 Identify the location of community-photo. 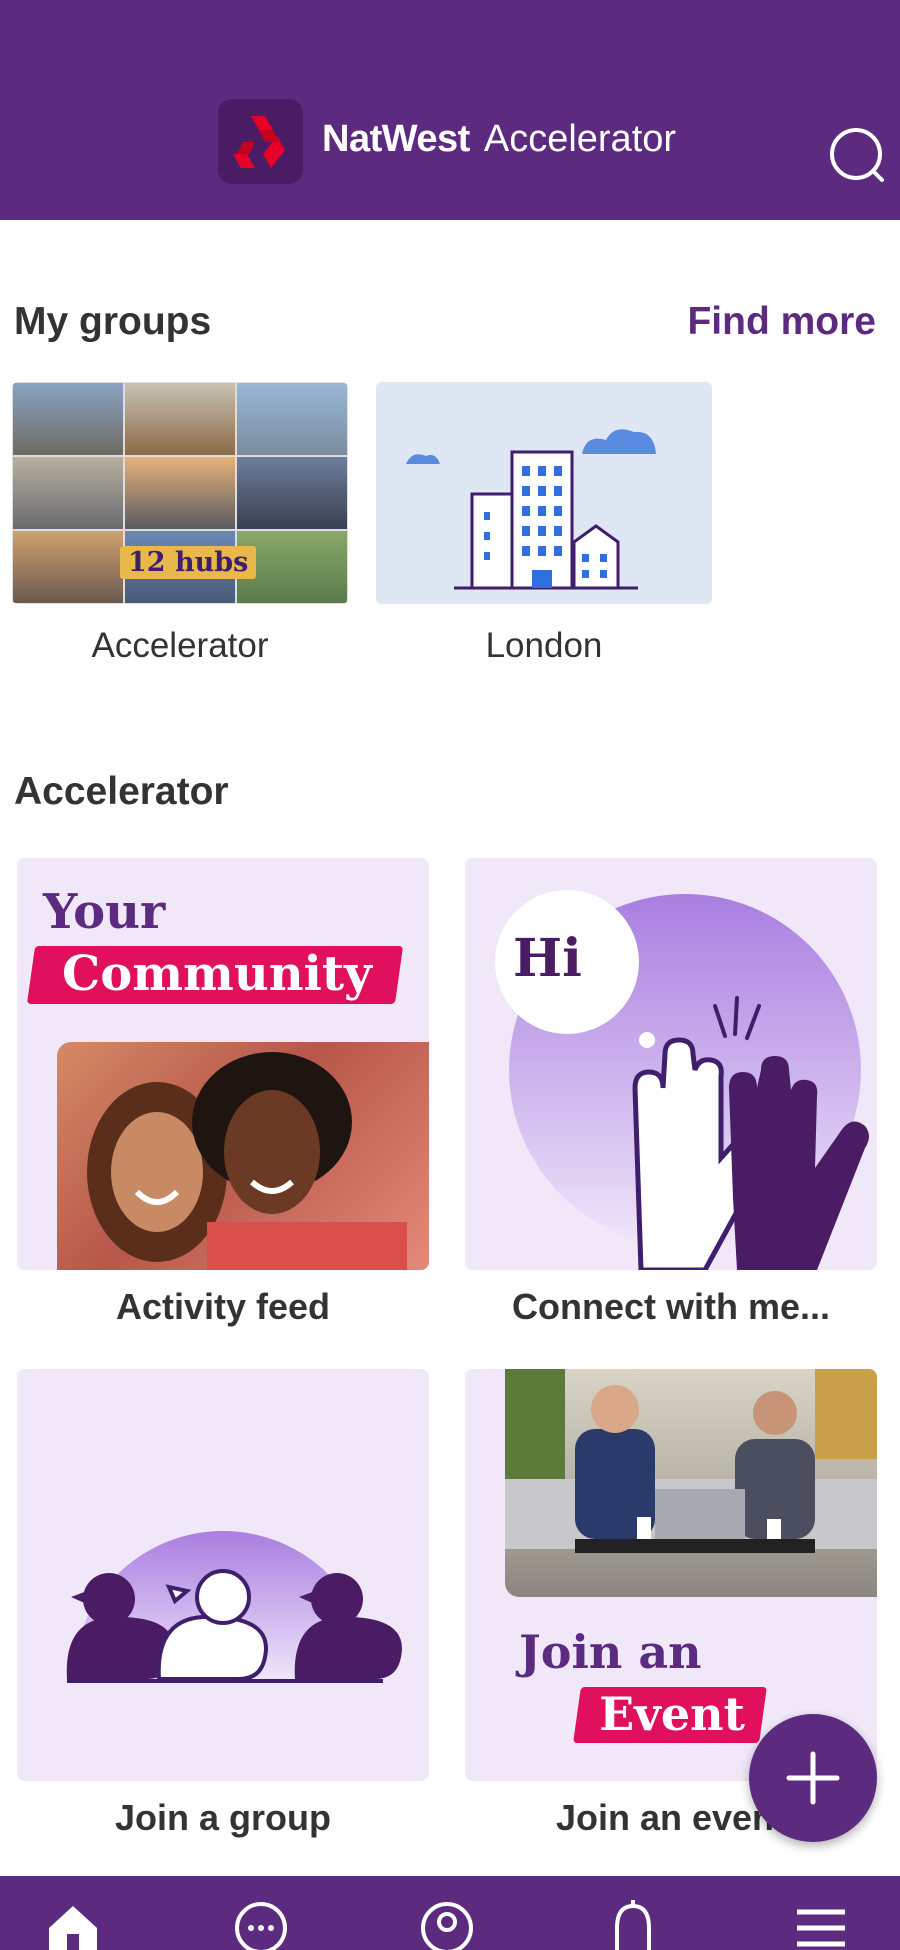
(243, 1156).